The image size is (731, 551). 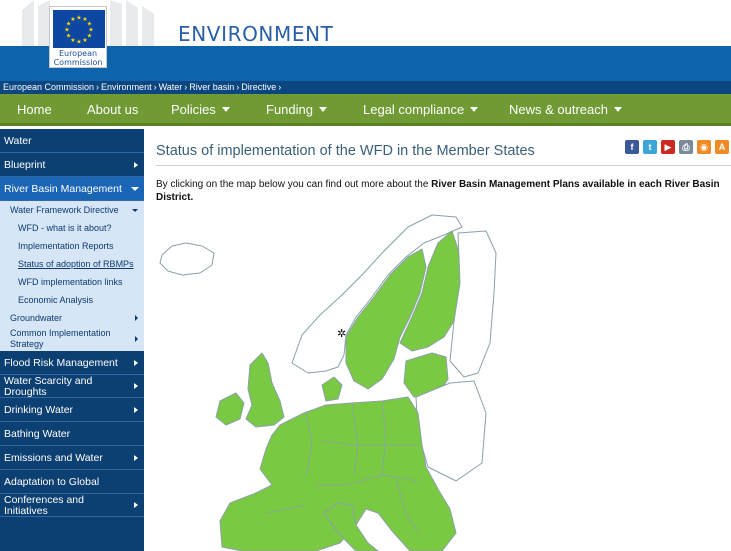 I want to click on sidebar-item-label: Water, so click(x=18, y=141).